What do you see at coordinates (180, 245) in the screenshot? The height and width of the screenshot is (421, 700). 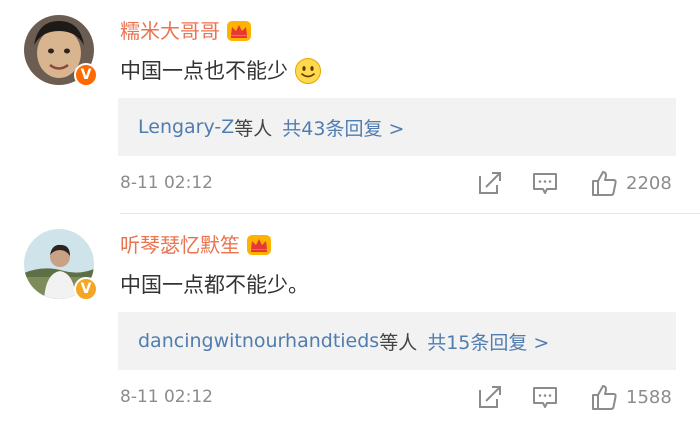 I see `user-name: 听琴瑟忆默笙` at bounding box center [180, 245].